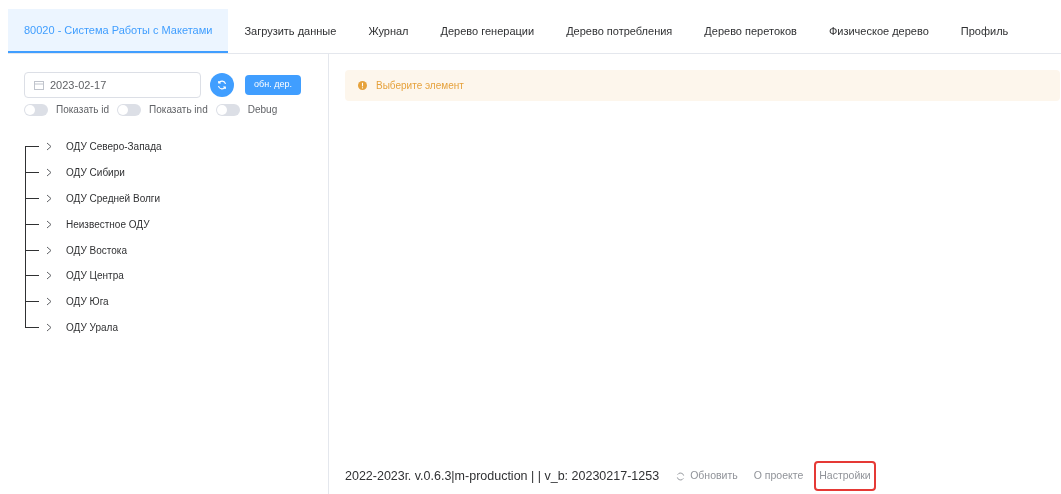 Image resolution: width=1061 pixels, height=494 pixels. What do you see at coordinates (619, 31) in the screenshot?
I see `tab: Дерево потребления` at bounding box center [619, 31].